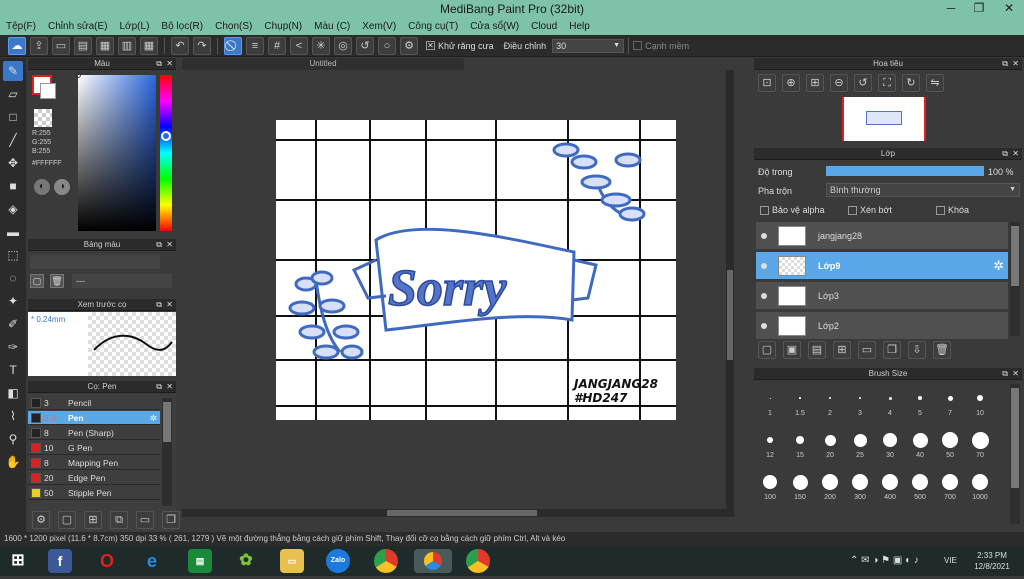 Image resolution: width=1024 pixels, height=579 pixels. Describe the element at coordinates (122, 281) in the screenshot. I see `palette-name-field: ---` at that location.